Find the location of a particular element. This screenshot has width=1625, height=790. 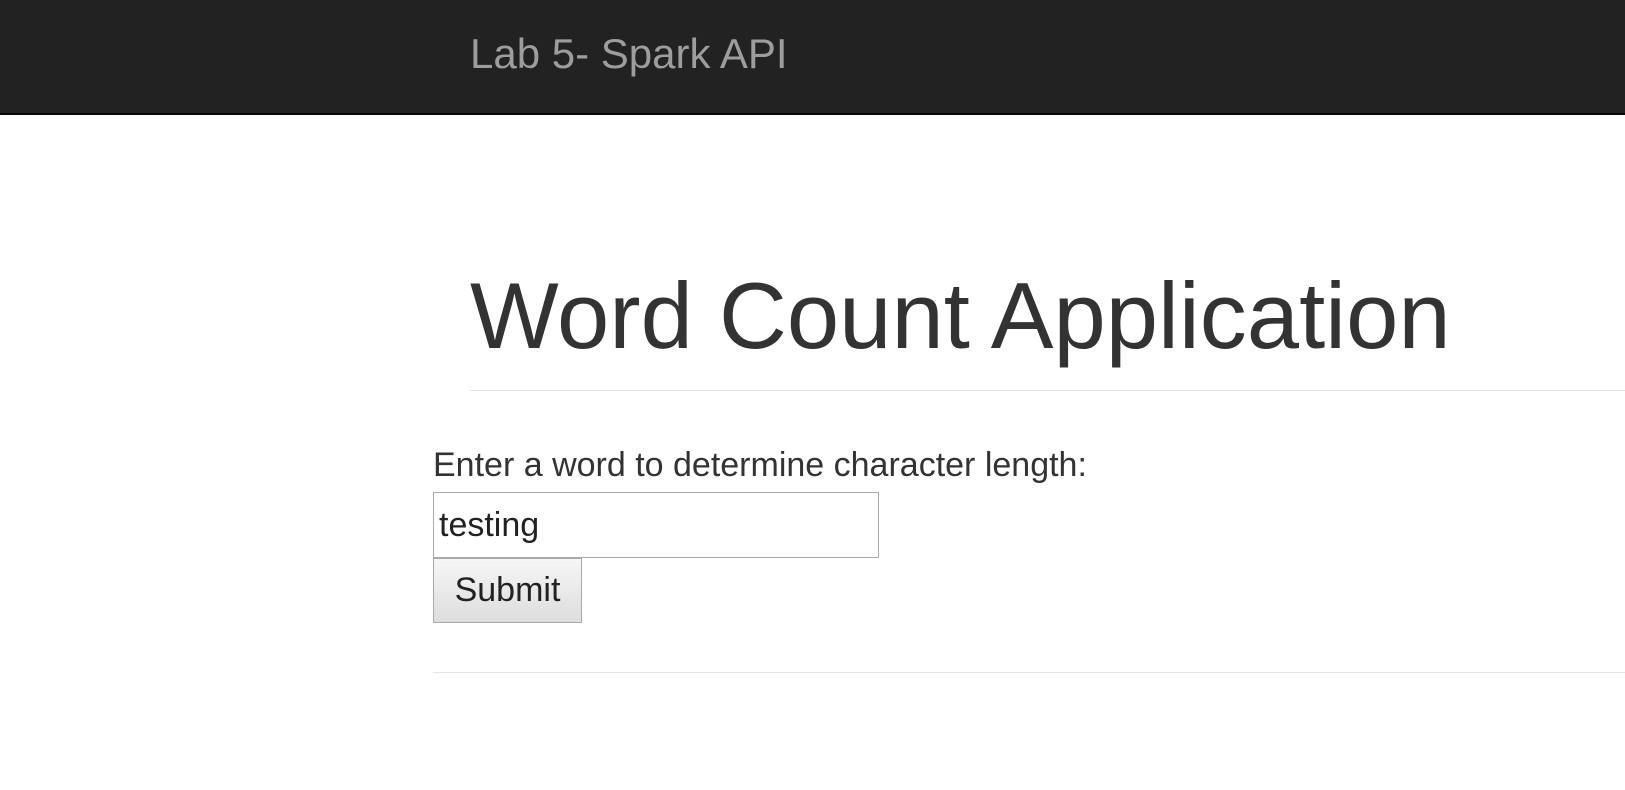

submit-button: Submit is located at coordinates (507, 590).